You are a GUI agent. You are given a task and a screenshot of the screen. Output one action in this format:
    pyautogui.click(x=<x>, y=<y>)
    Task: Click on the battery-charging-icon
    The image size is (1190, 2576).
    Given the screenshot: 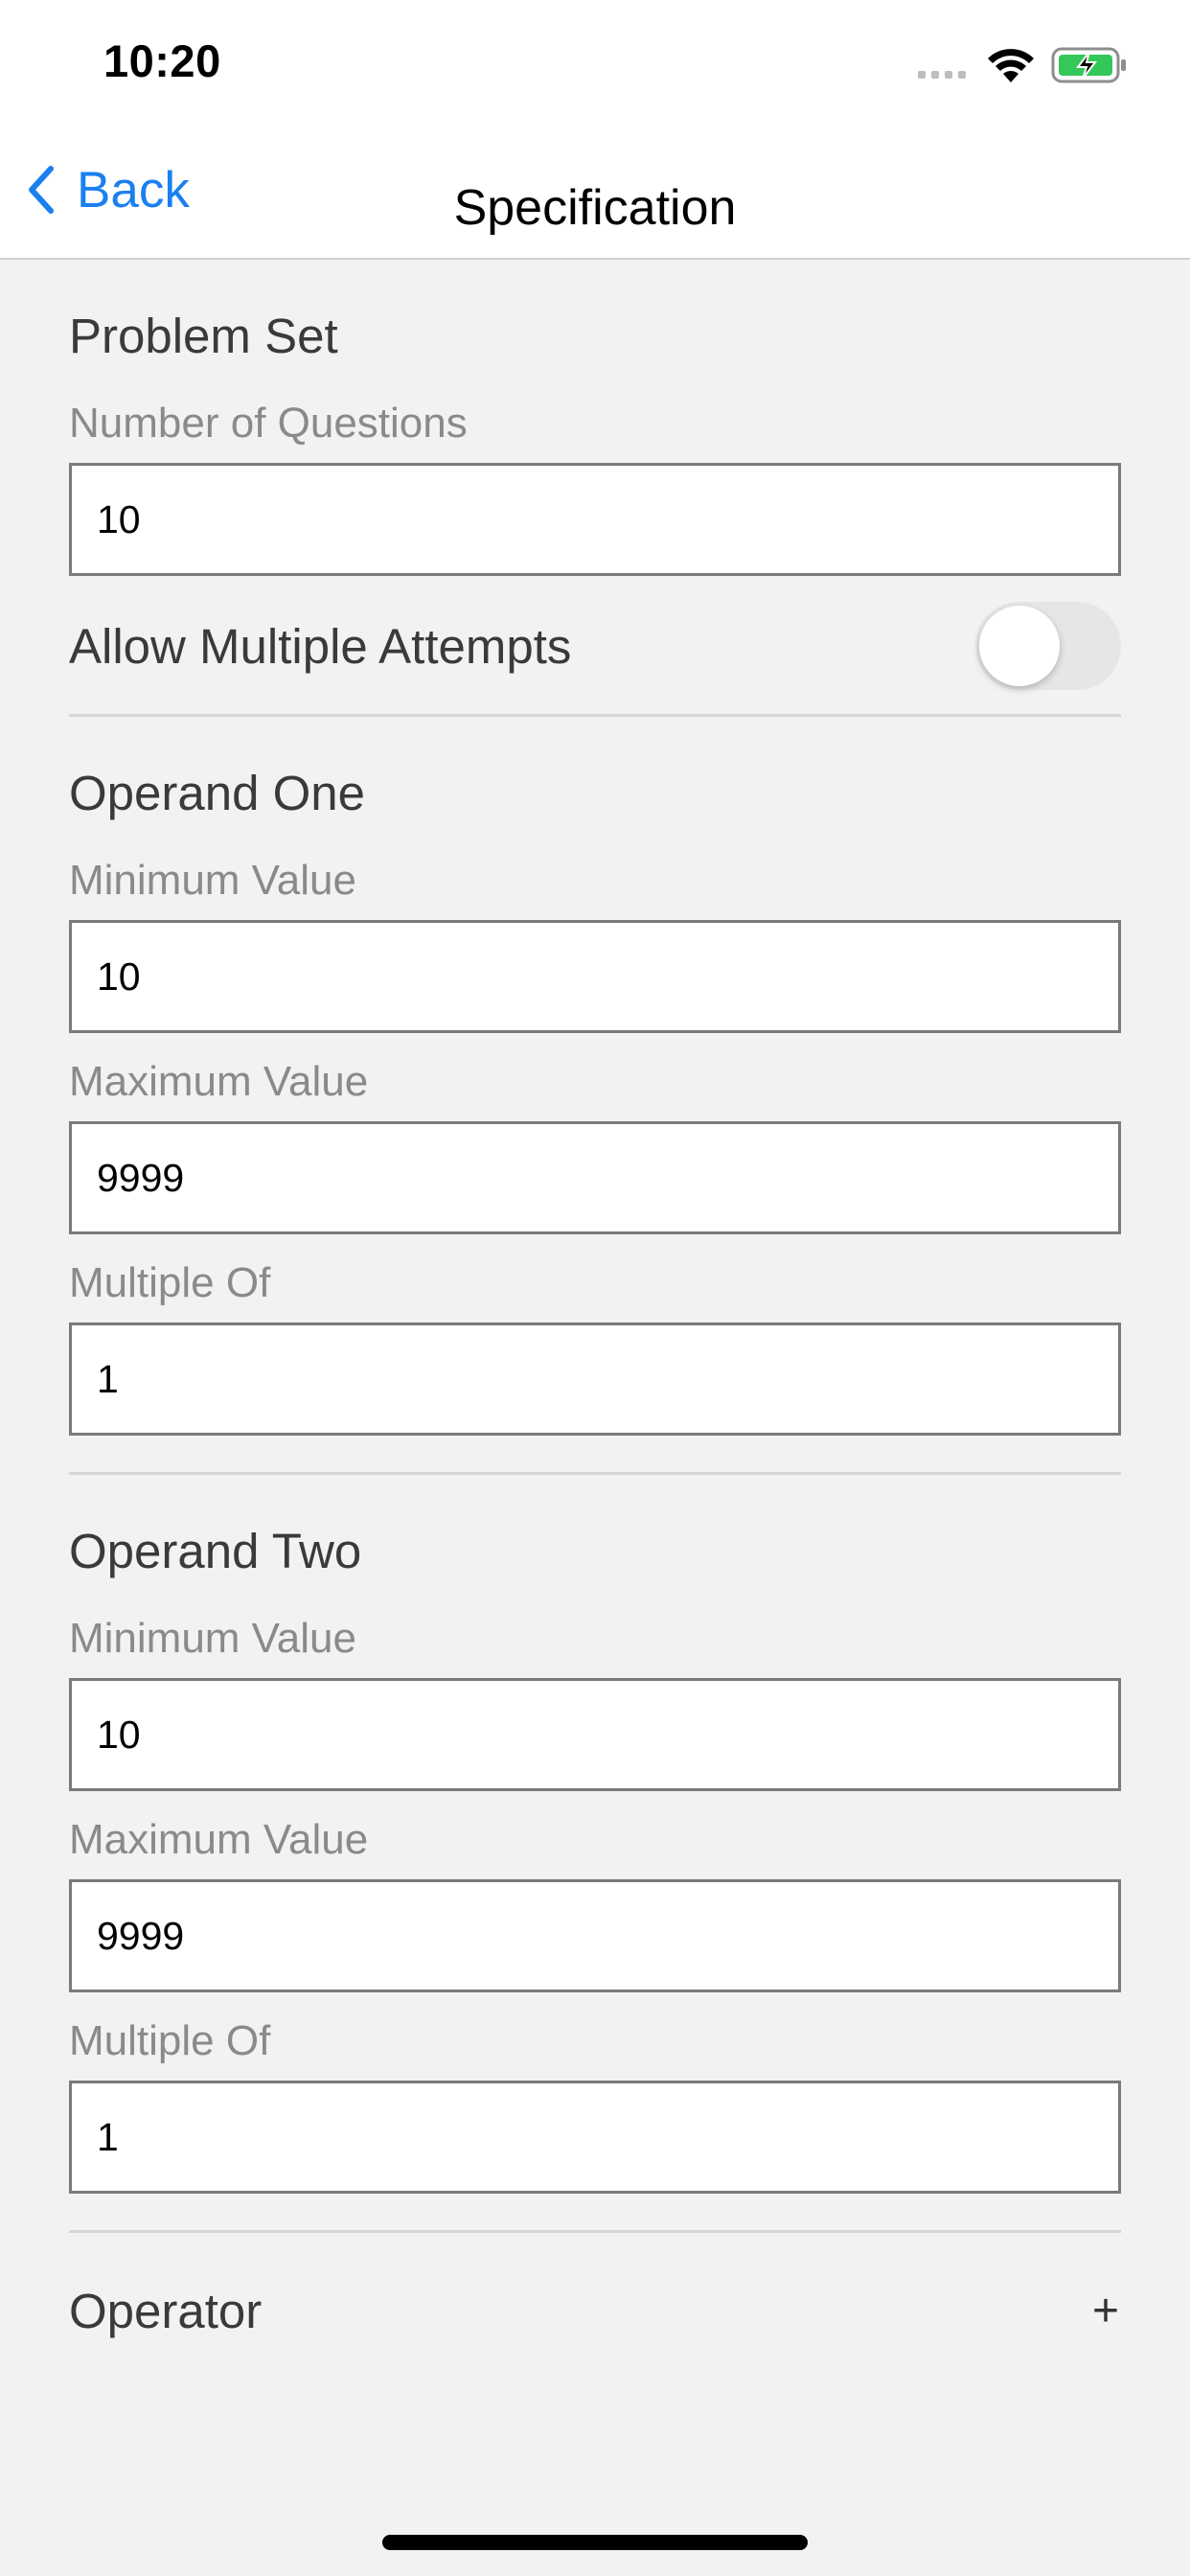 What is the action you would take?
    pyautogui.click(x=1089, y=65)
    